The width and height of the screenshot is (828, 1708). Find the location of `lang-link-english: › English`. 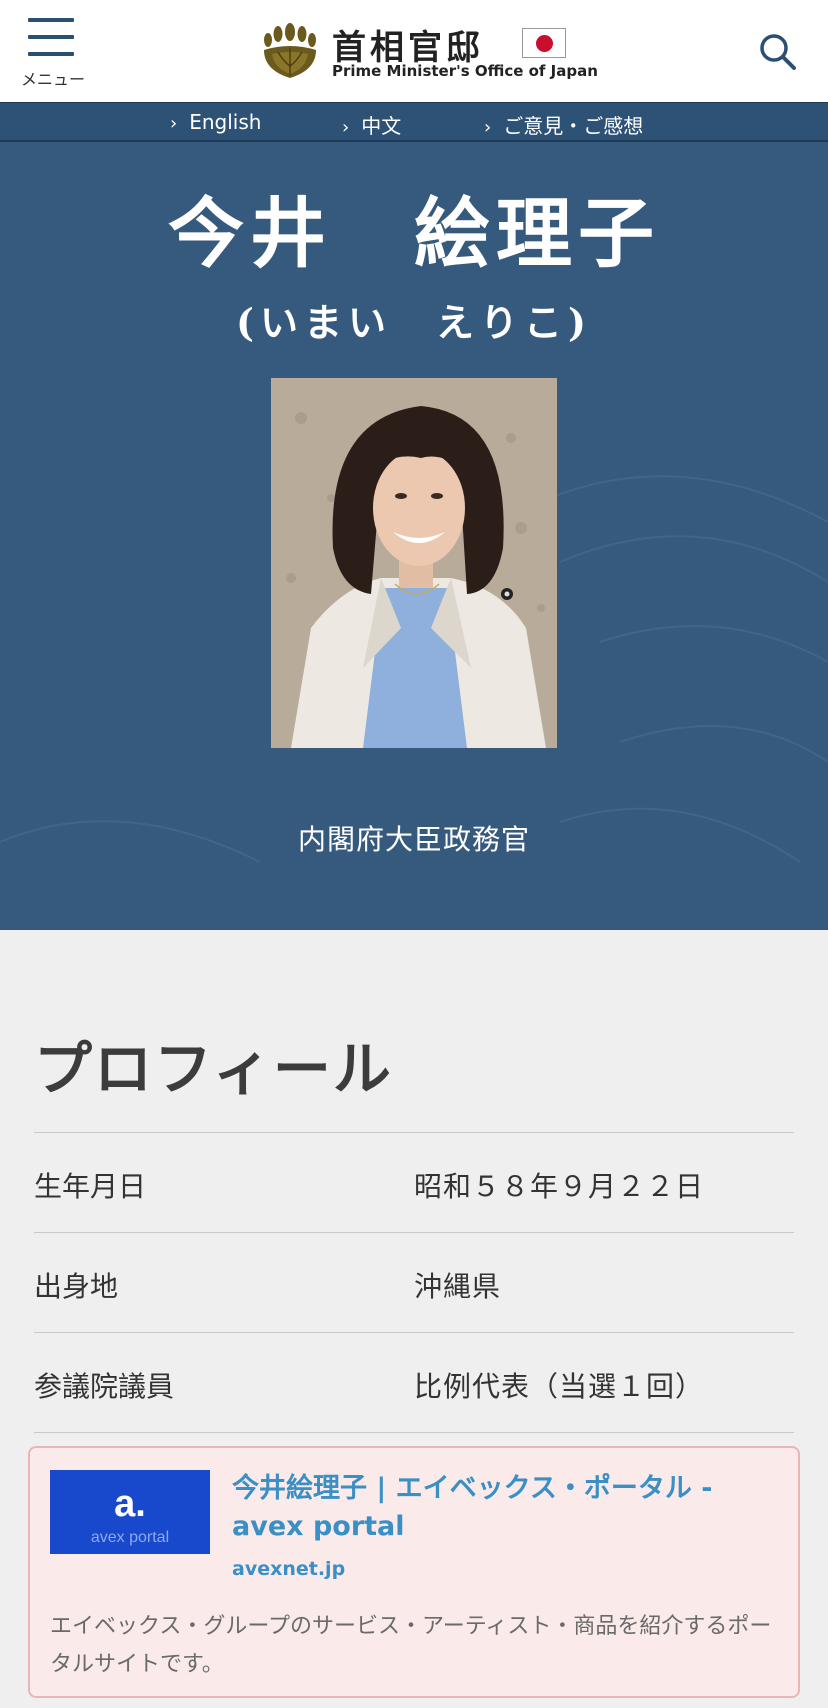

lang-link-english: › English is located at coordinates (215, 122).